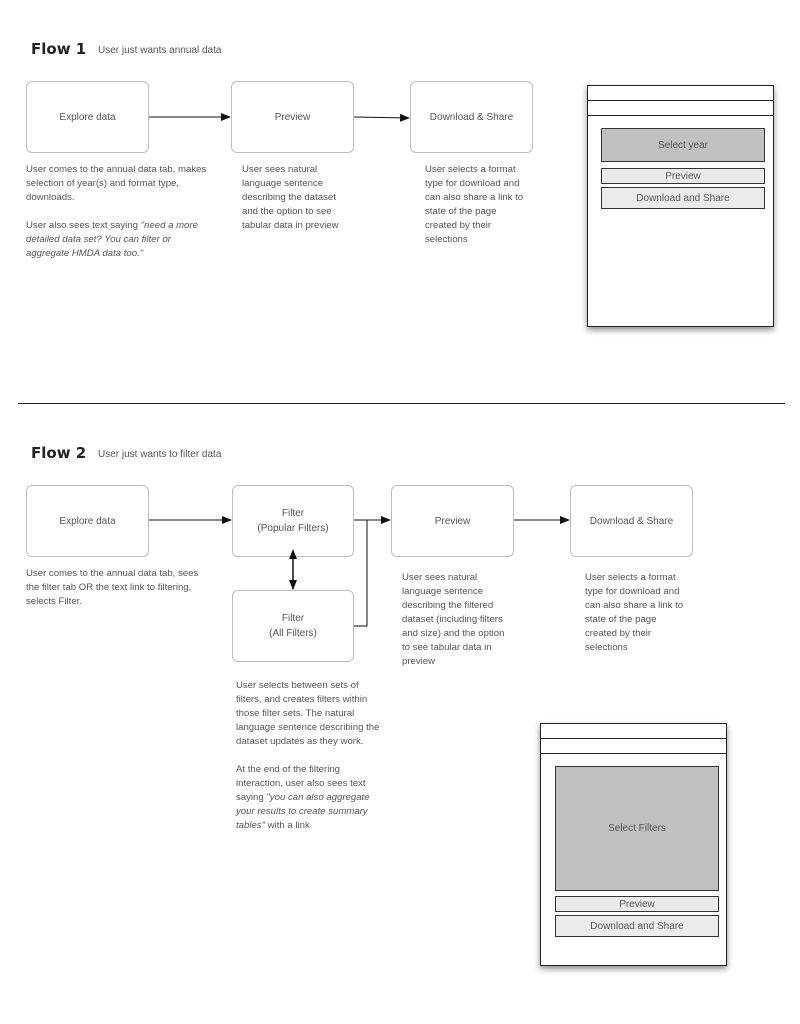 This screenshot has width=800, height=1024. I want to click on select-filters-panel: Select Filters, so click(637, 828).